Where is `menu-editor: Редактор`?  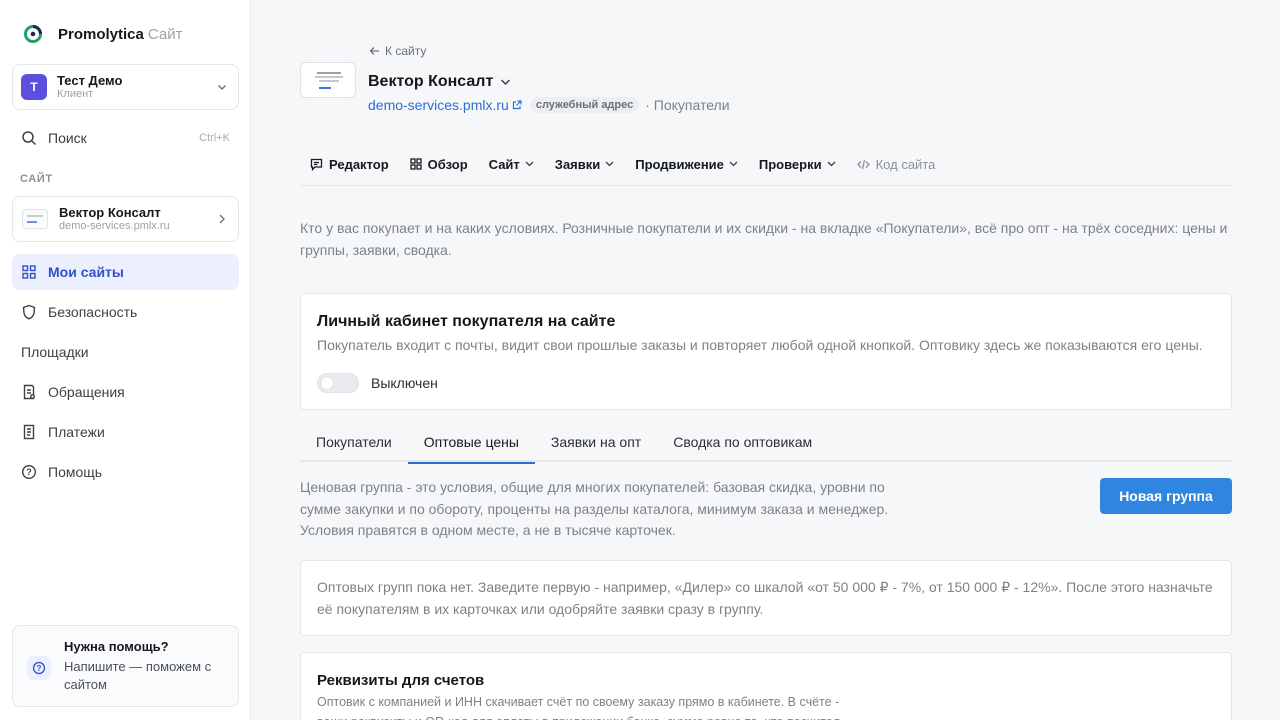 menu-editor: Редактор is located at coordinates (344, 164).